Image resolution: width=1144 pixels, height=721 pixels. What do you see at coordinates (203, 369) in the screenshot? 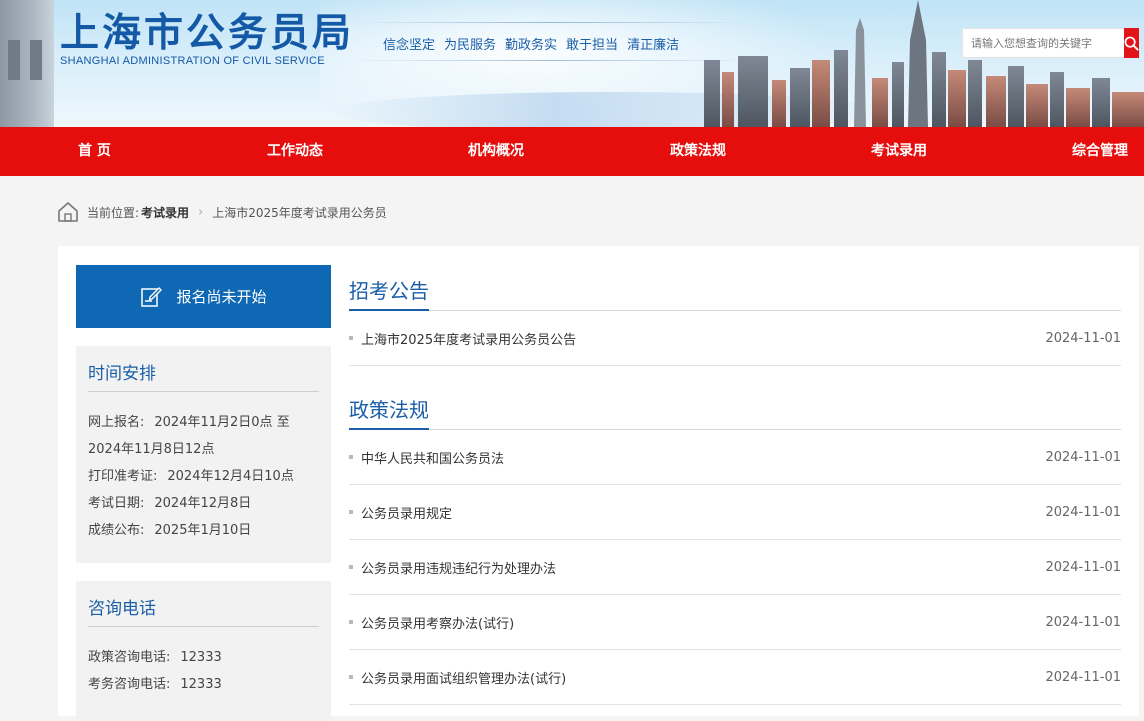
I see `schedule-title: 时间安排` at bounding box center [203, 369].